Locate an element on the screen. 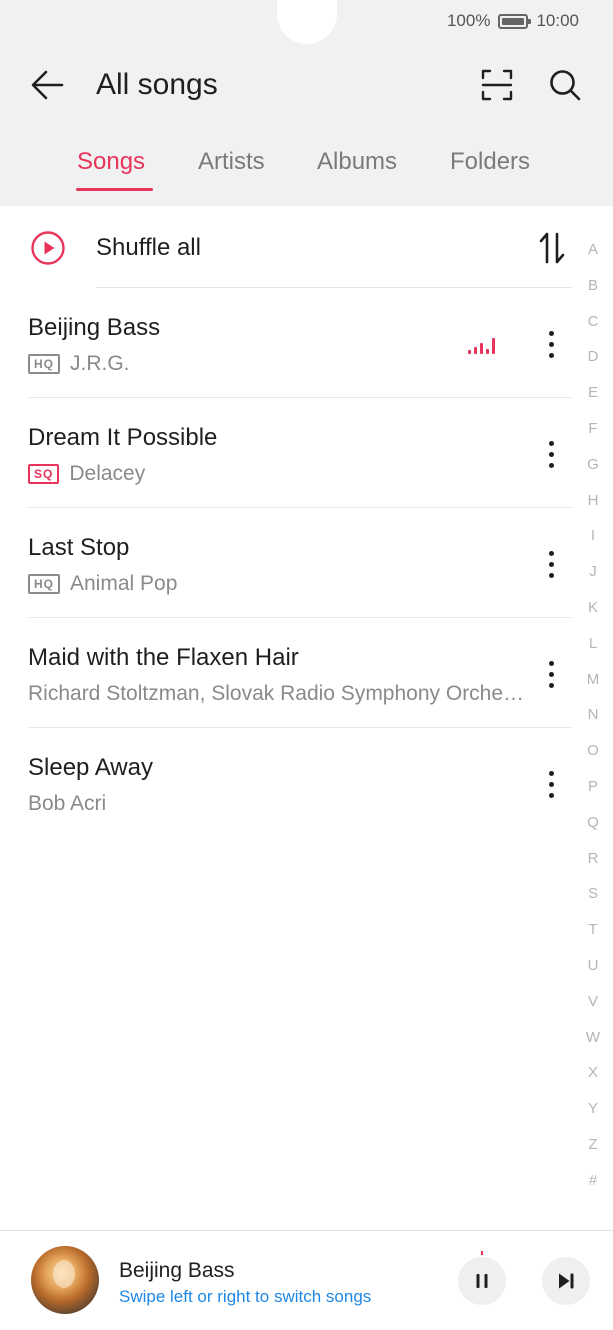 Image resolution: width=613 pixels, height=1330 pixels. song-title: Maid with the Flaxen Hair is located at coordinates (163, 657).